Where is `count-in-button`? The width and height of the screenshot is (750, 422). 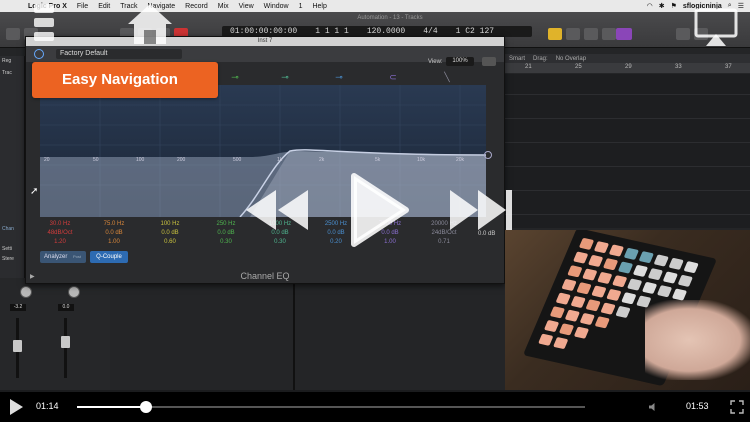 count-in-button is located at coordinates (624, 34).